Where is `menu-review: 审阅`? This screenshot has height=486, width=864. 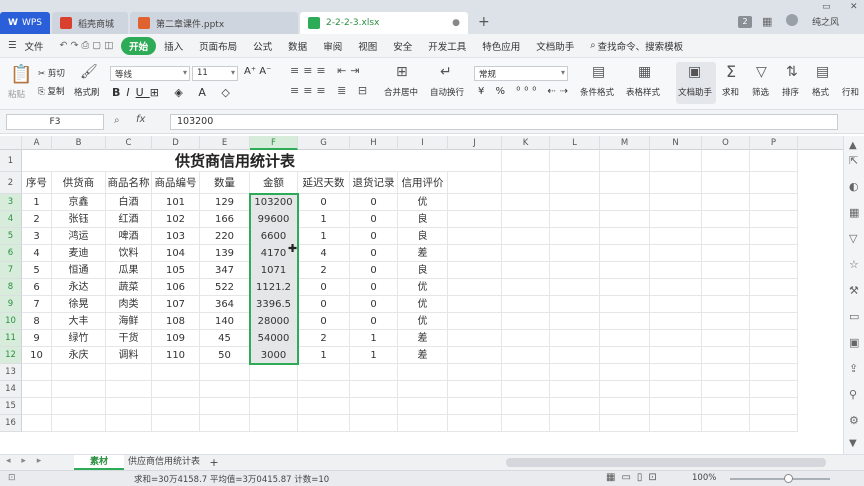
menu-review: 审阅 is located at coordinates (332, 46).